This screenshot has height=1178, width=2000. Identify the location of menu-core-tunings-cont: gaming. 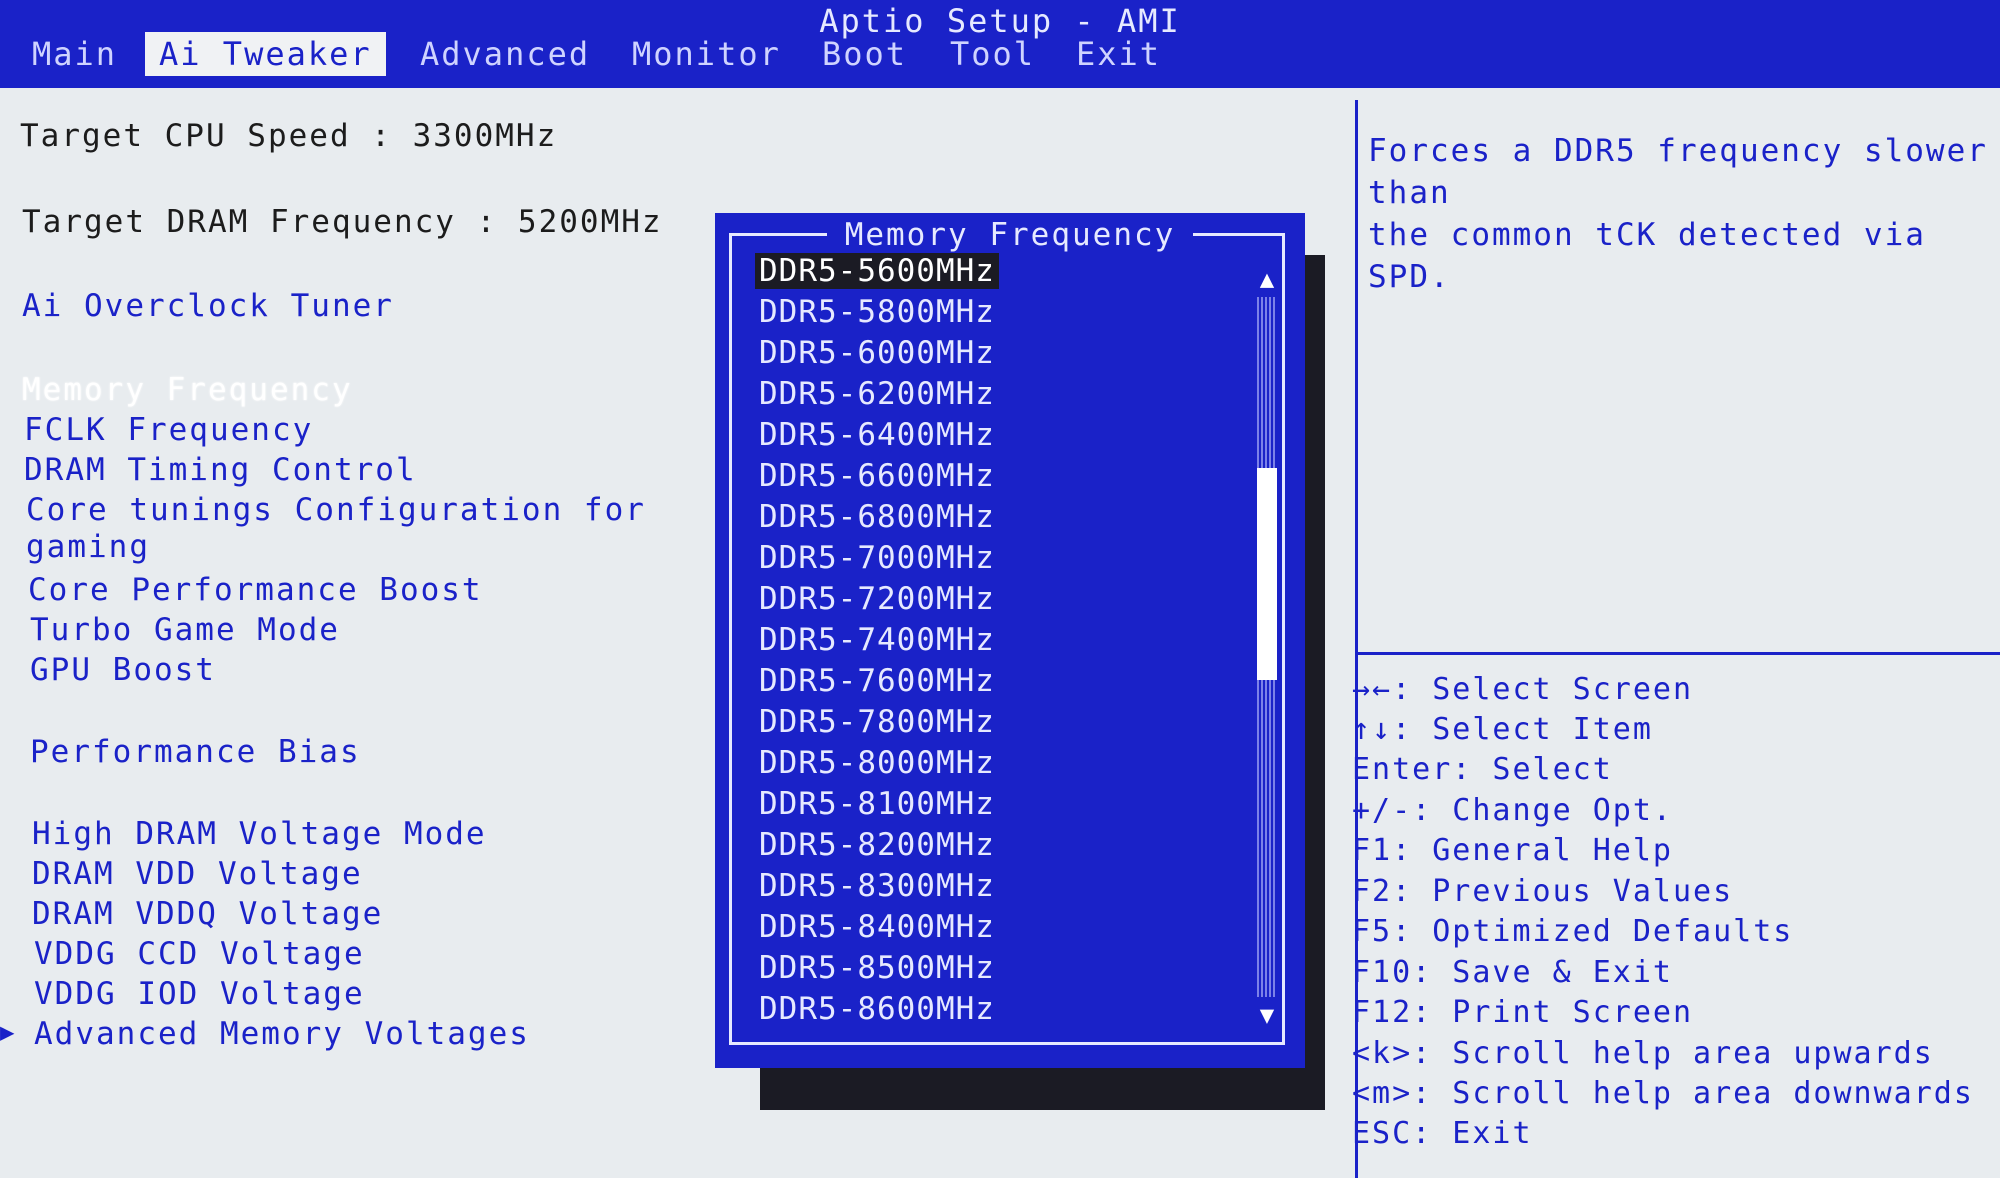
(88, 547).